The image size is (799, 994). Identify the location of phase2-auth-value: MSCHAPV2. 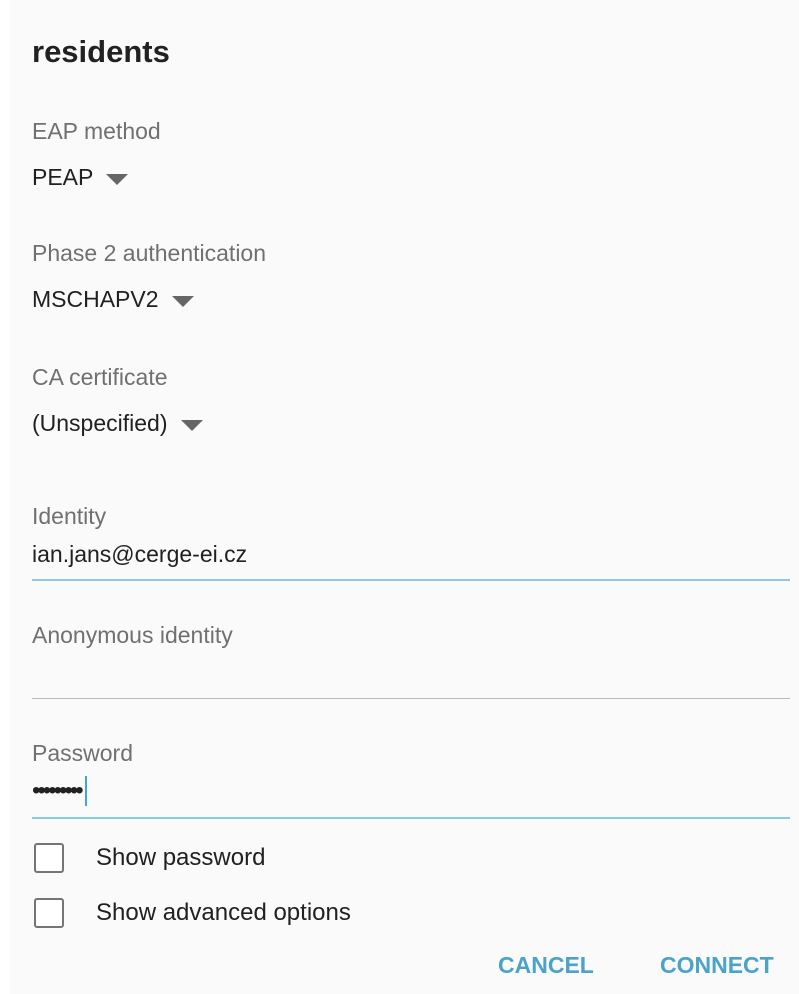
(95, 298).